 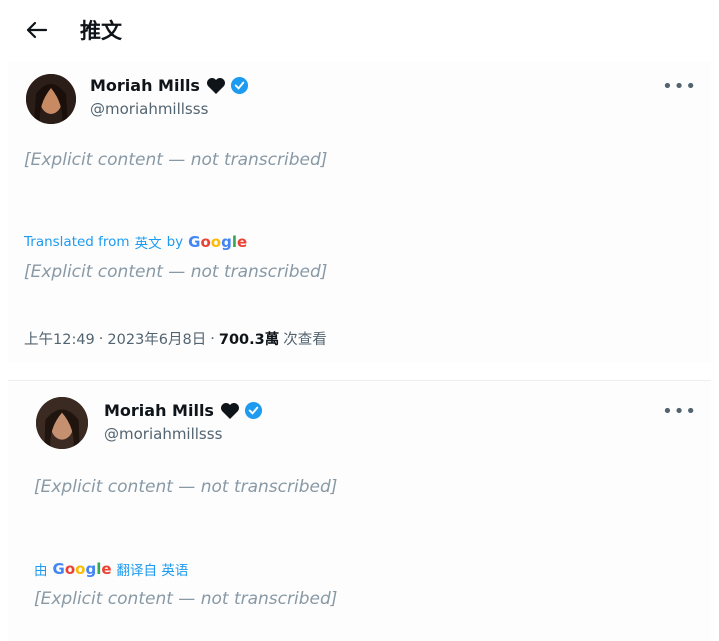 I want to click on tweet-meta: 上午12:49 · 2023年6月8日 · 700.3萬 次查看, so click(x=175, y=338).